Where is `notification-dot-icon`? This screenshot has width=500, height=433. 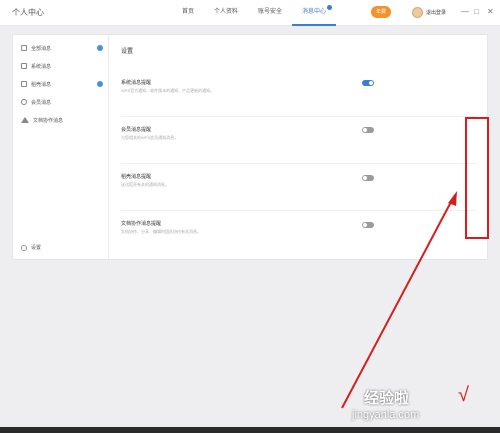 notification-dot-icon is located at coordinates (330, 7).